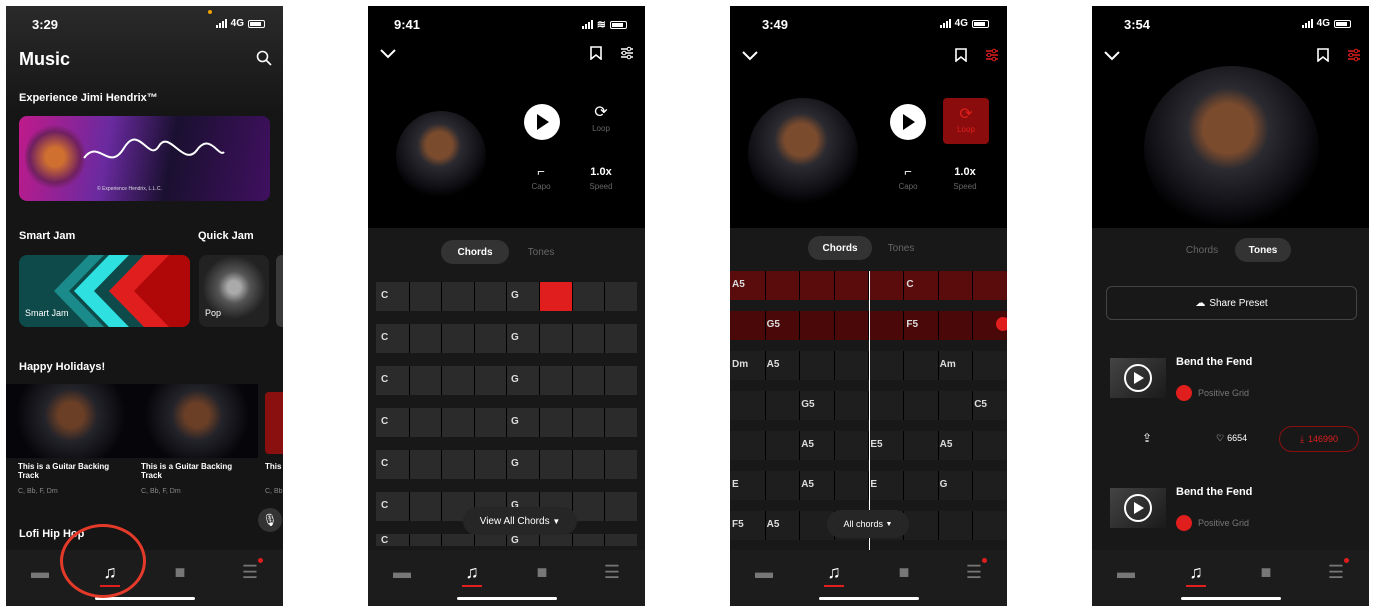 Image resolution: width=1378 pixels, height=607 pixels. What do you see at coordinates (775, 24) in the screenshot?
I see `status-time: 3:49` at bounding box center [775, 24].